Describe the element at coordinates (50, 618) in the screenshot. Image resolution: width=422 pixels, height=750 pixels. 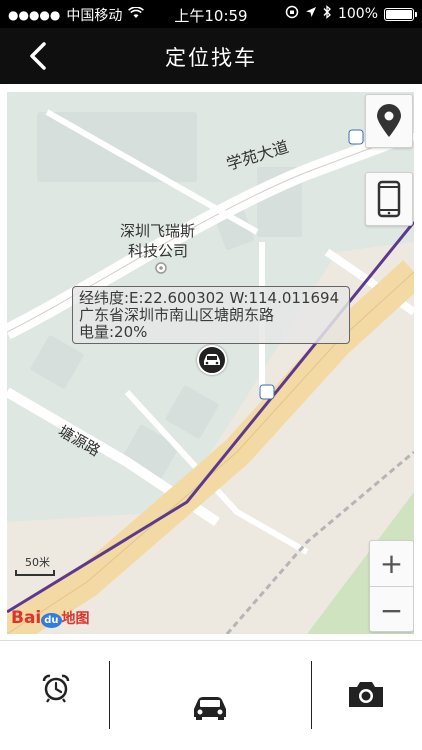
I see `baidu-map-logo: Bai du 地图` at that location.